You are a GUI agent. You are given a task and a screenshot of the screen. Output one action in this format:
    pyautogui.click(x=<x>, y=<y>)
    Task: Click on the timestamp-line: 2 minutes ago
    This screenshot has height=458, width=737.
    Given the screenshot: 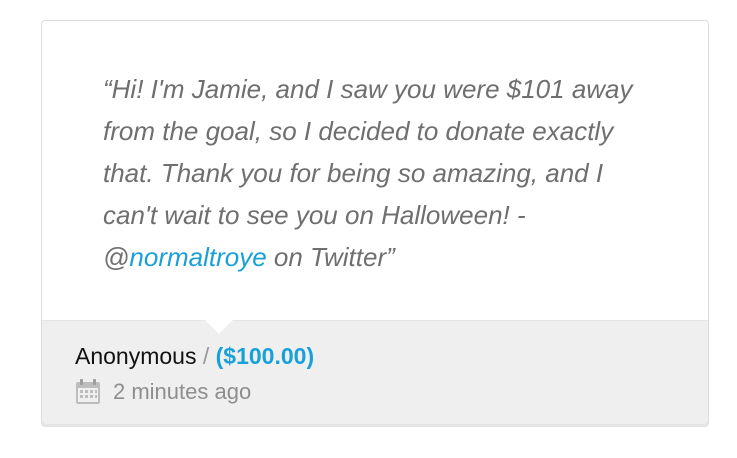 What is the action you would take?
    pyautogui.click(x=163, y=392)
    